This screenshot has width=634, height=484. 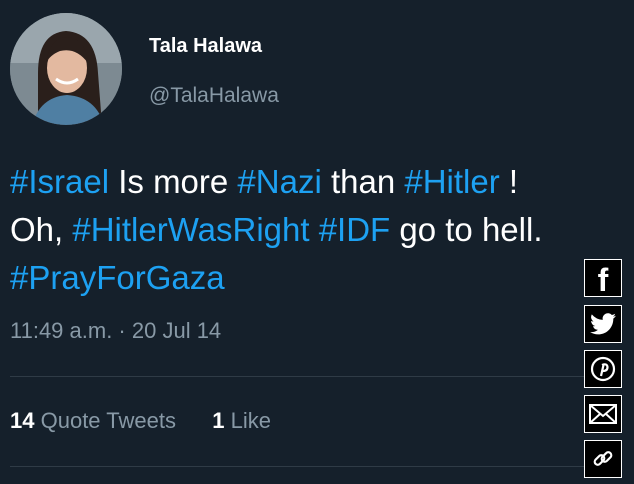 I want to click on avatar-photo, so click(x=66, y=69).